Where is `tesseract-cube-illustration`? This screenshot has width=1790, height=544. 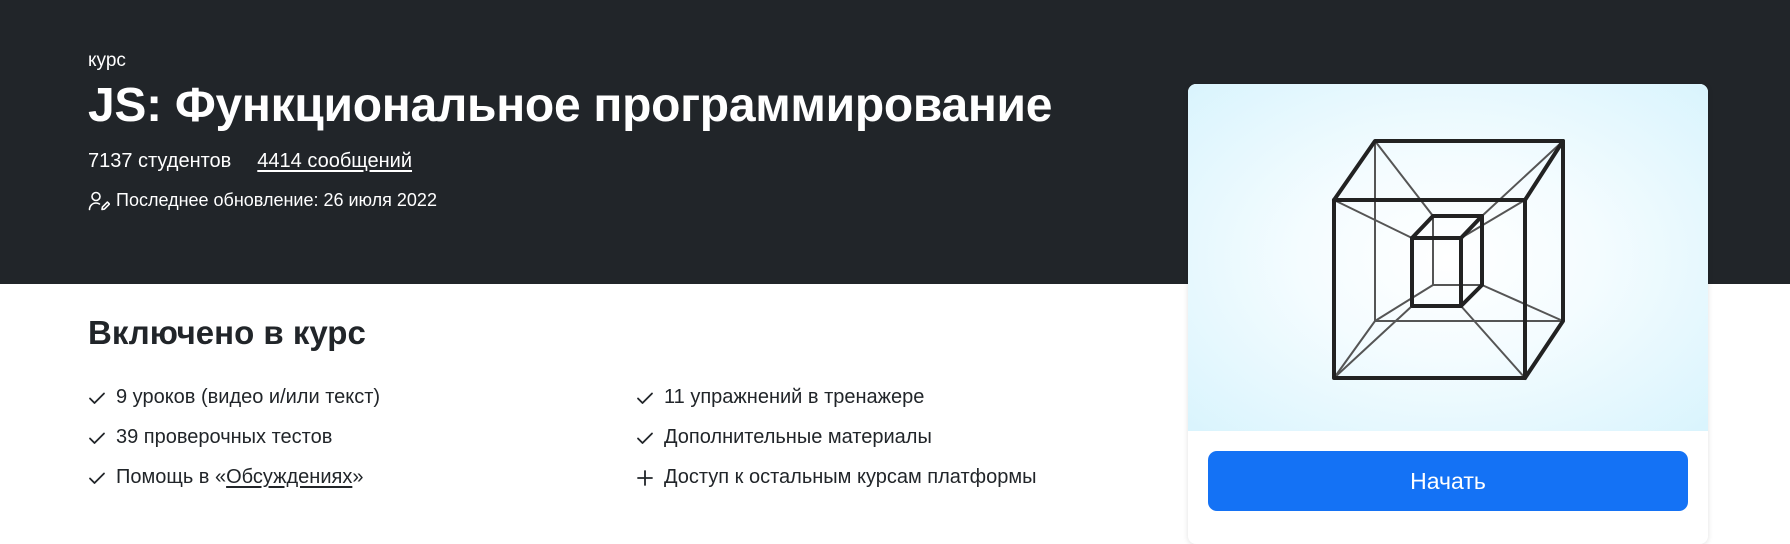 tesseract-cube-illustration is located at coordinates (1448, 259).